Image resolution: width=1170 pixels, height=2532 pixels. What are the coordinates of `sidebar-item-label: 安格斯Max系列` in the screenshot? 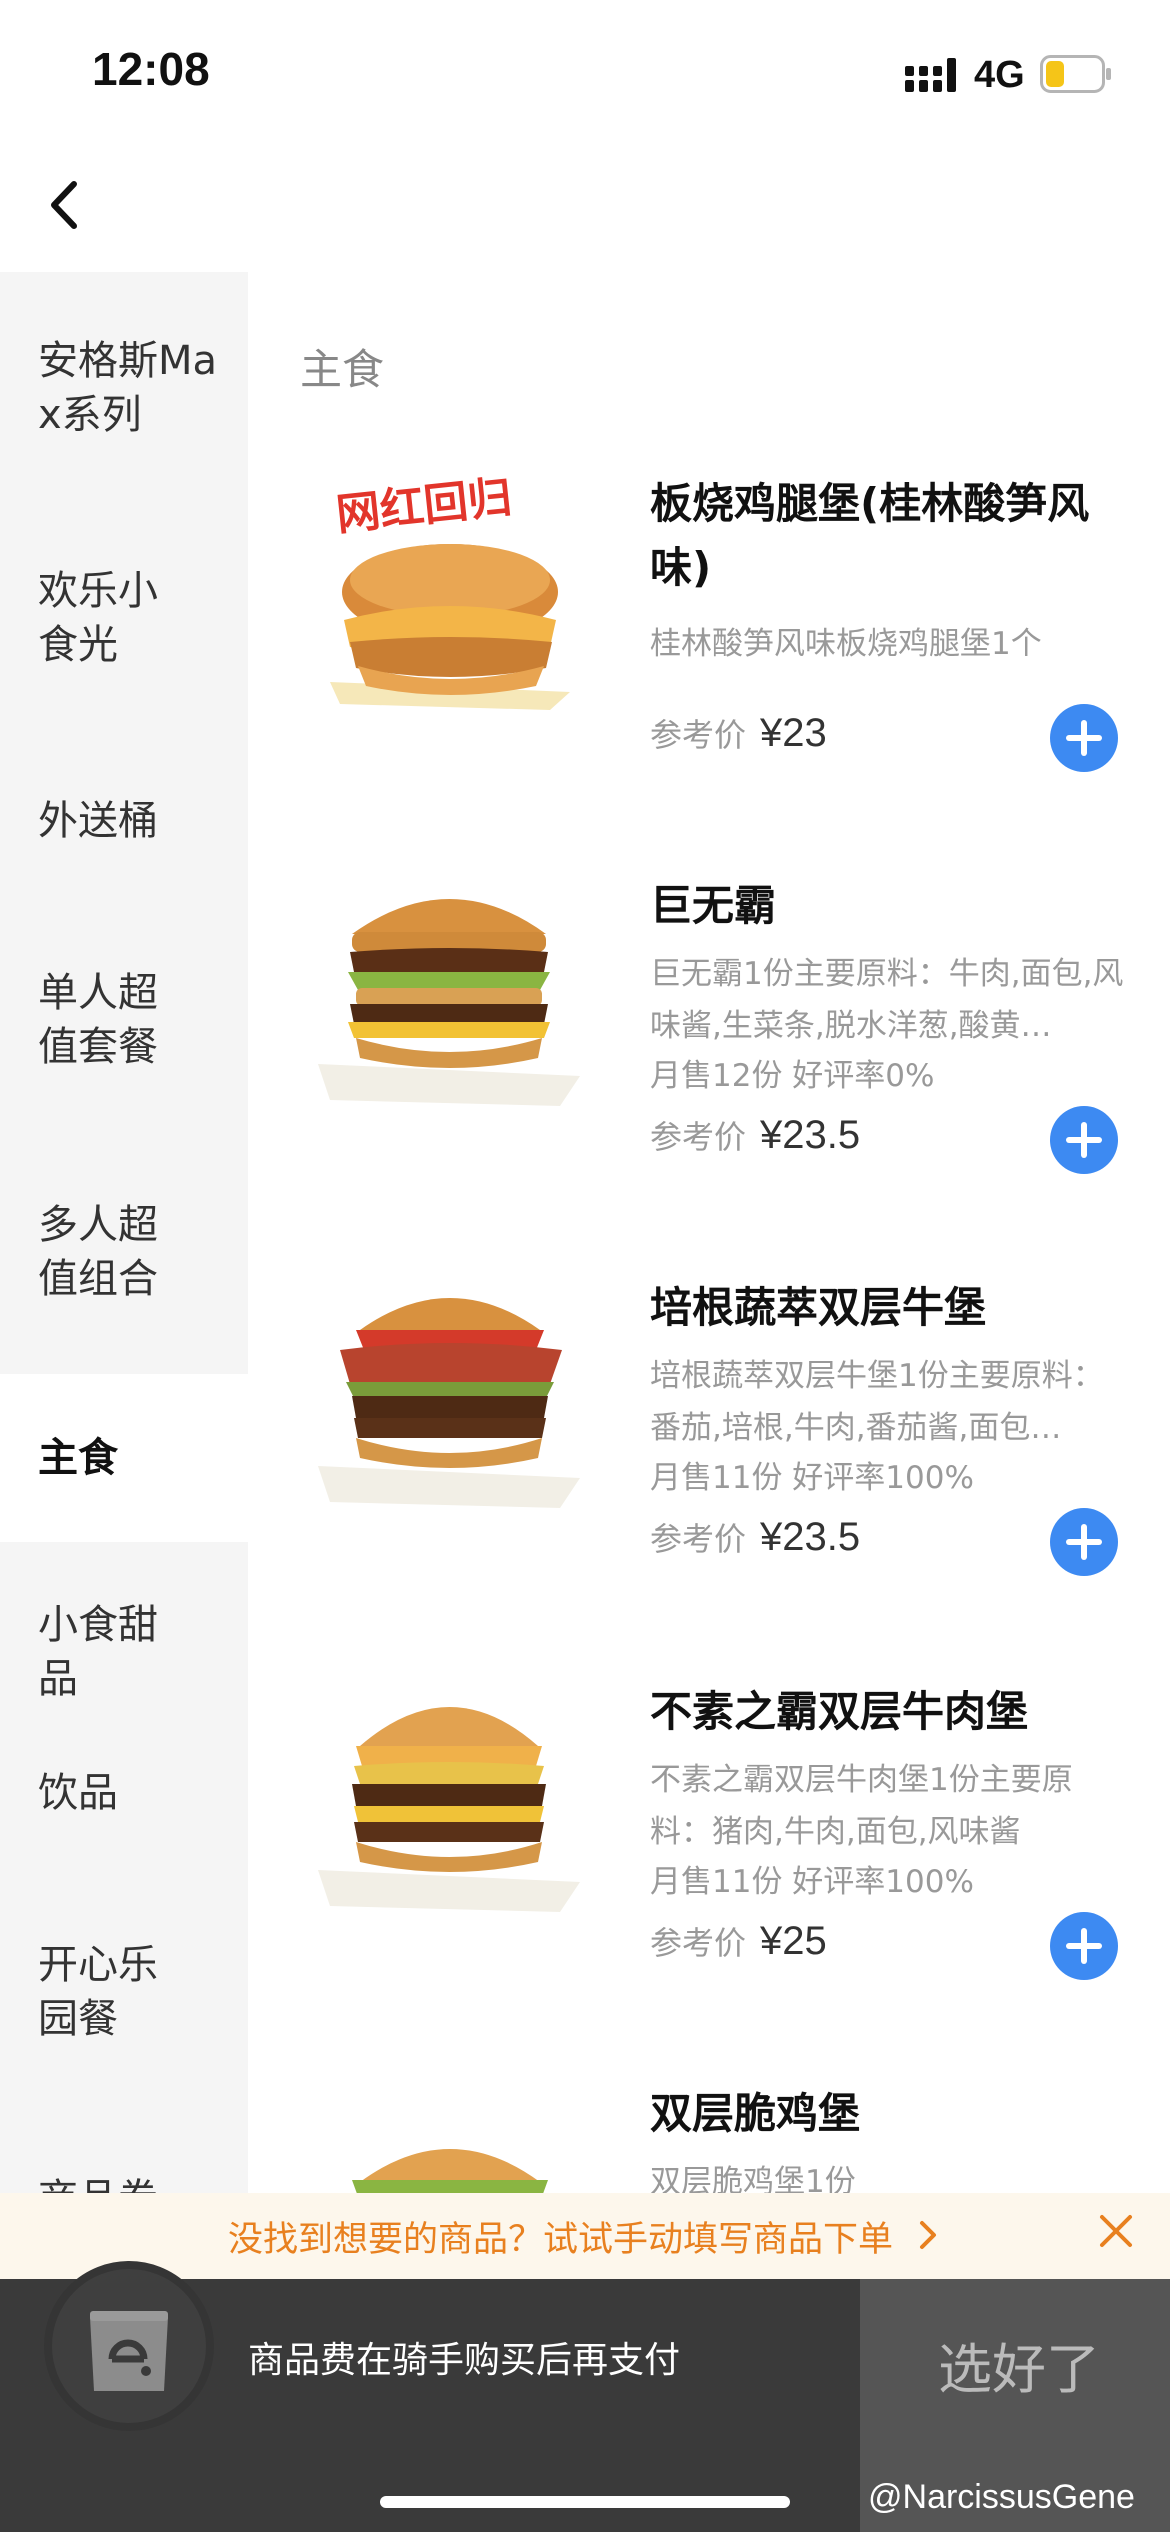 It's located at (128, 388).